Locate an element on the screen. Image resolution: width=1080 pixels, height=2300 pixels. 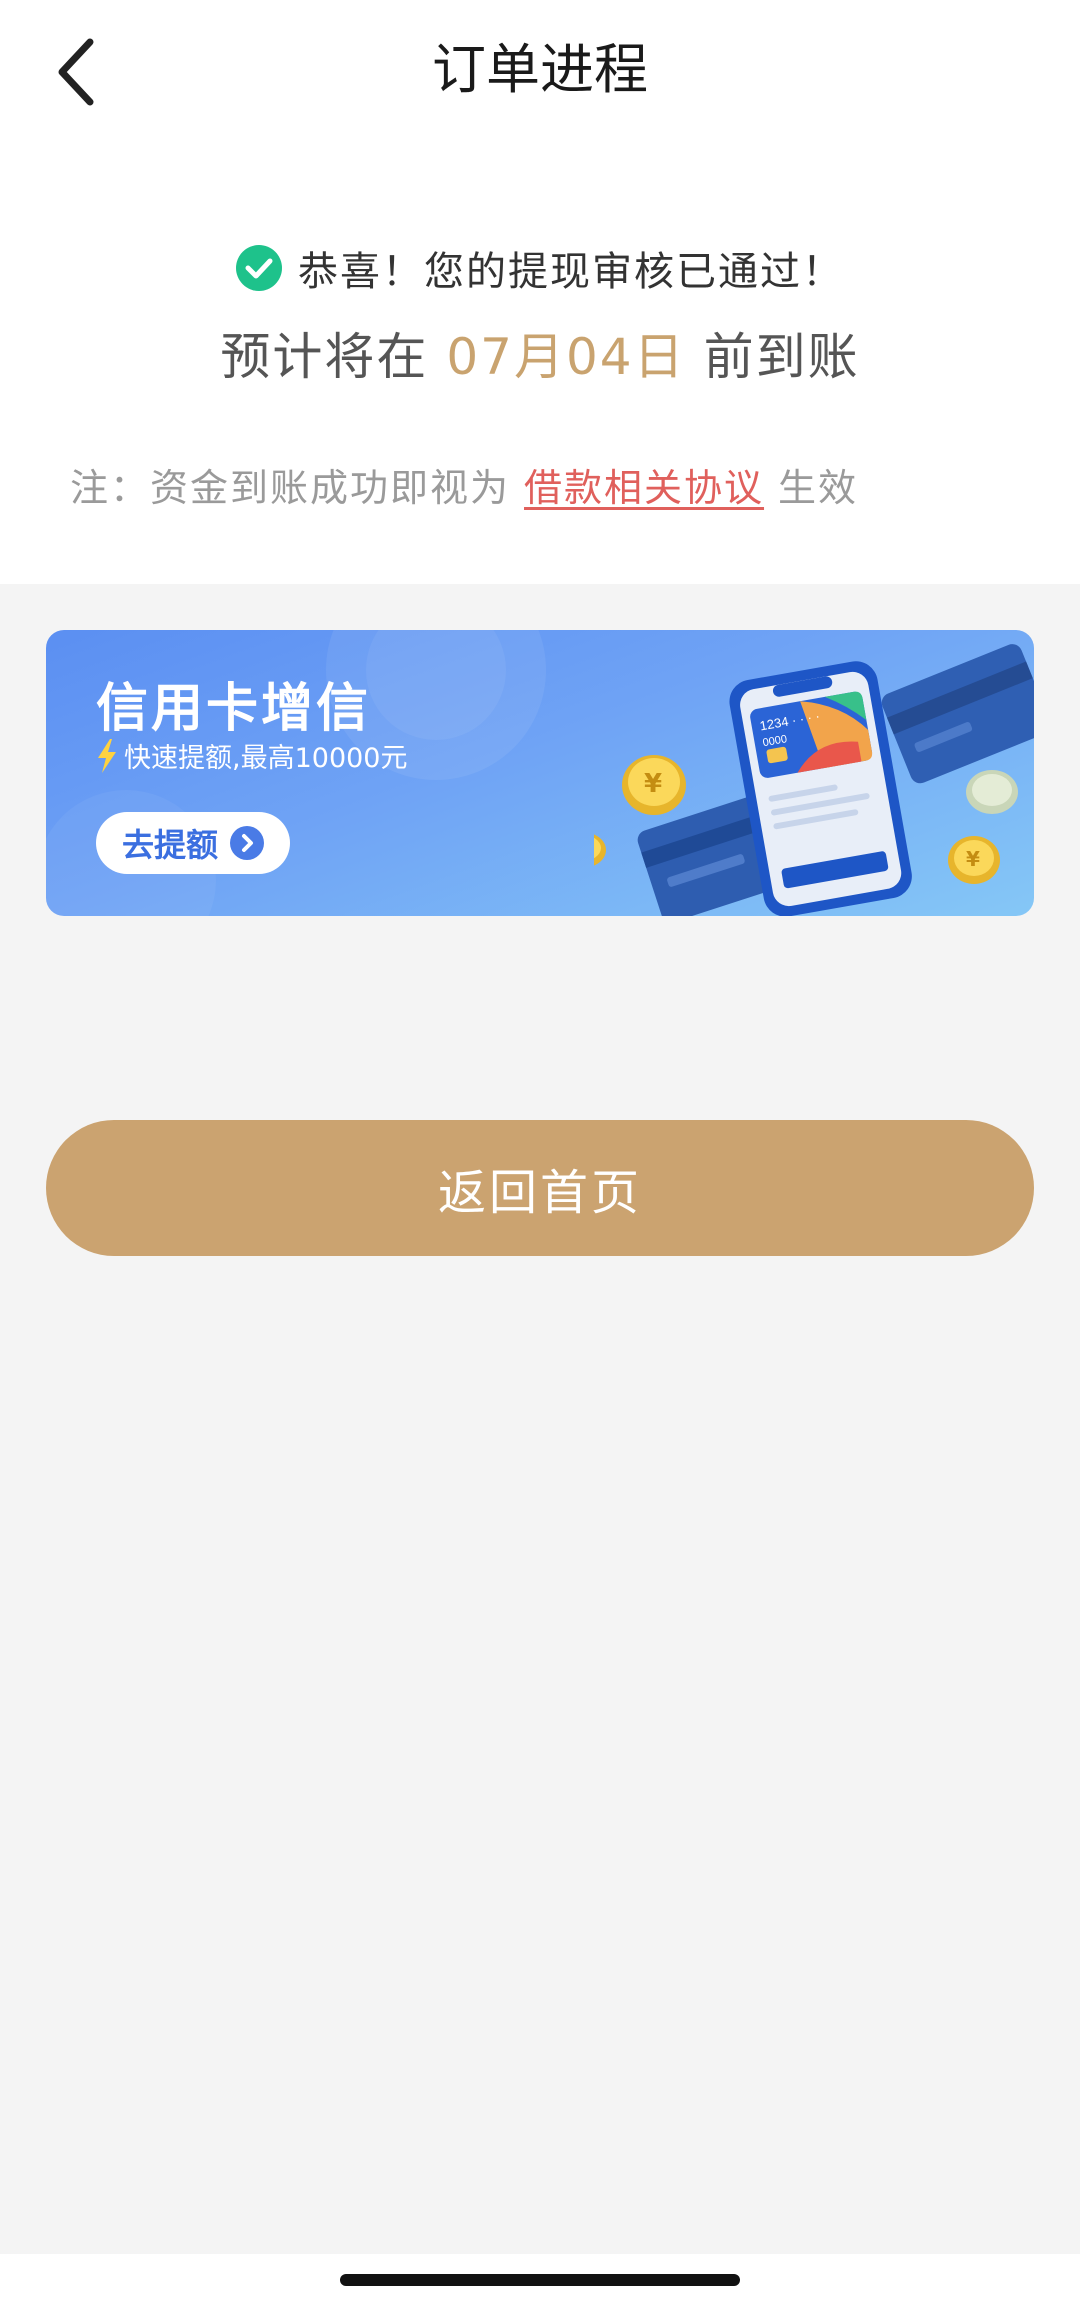
eta-prefix: 预计将在 is located at coordinates (324, 357).